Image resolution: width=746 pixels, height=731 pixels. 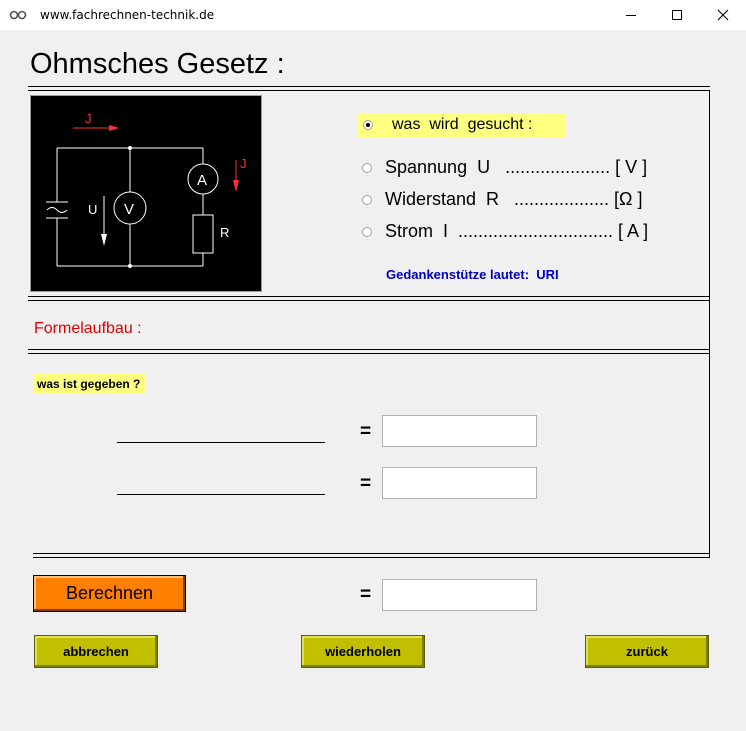 I want to click on minimize-button, so click(x=631, y=15).